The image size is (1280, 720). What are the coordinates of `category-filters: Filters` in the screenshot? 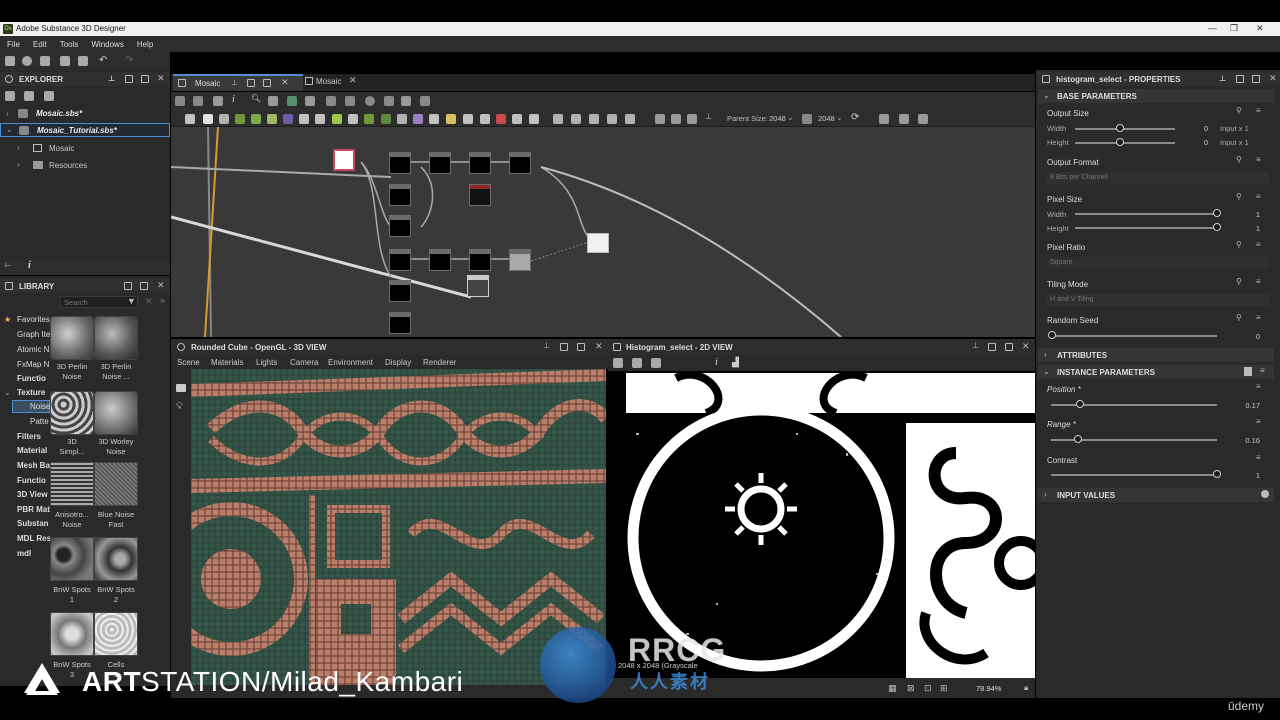 It's located at (33, 436).